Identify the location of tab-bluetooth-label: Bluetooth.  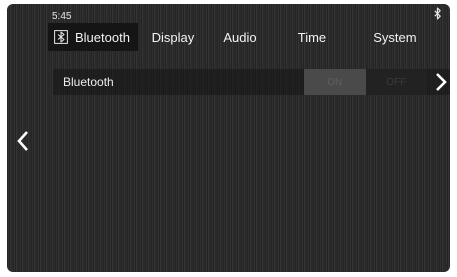
(102, 37).